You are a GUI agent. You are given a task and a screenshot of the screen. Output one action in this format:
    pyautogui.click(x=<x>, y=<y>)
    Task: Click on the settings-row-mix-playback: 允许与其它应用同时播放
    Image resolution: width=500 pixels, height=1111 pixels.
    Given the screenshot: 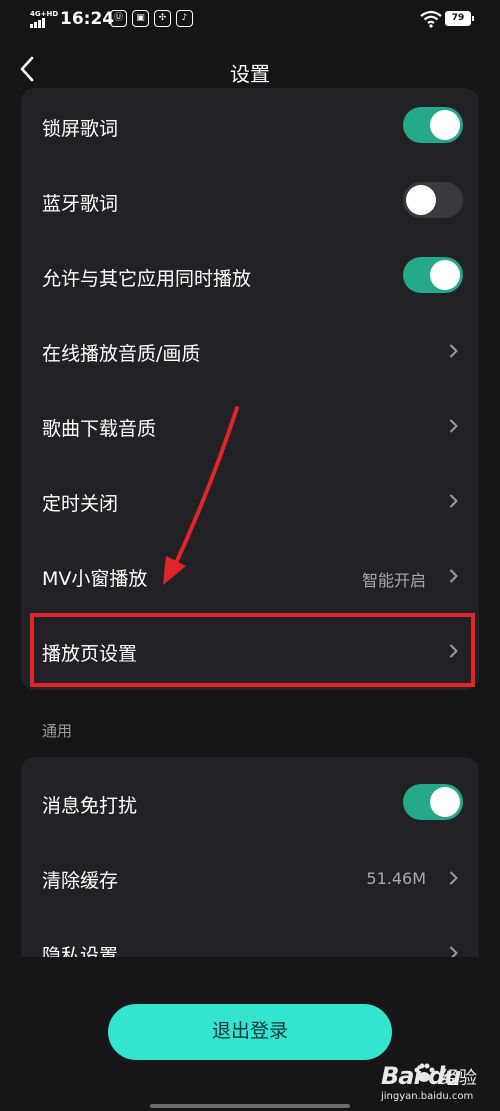 What is the action you would take?
    pyautogui.click(x=250, y=275)
    